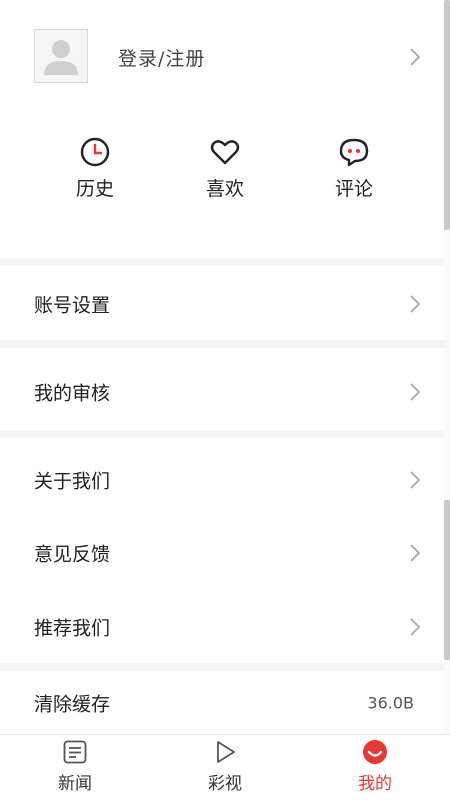  Describe the element at coordinates (72, 628) in the screenshot. I see `menu-recommend-us-label: 推荐我们` at that location.